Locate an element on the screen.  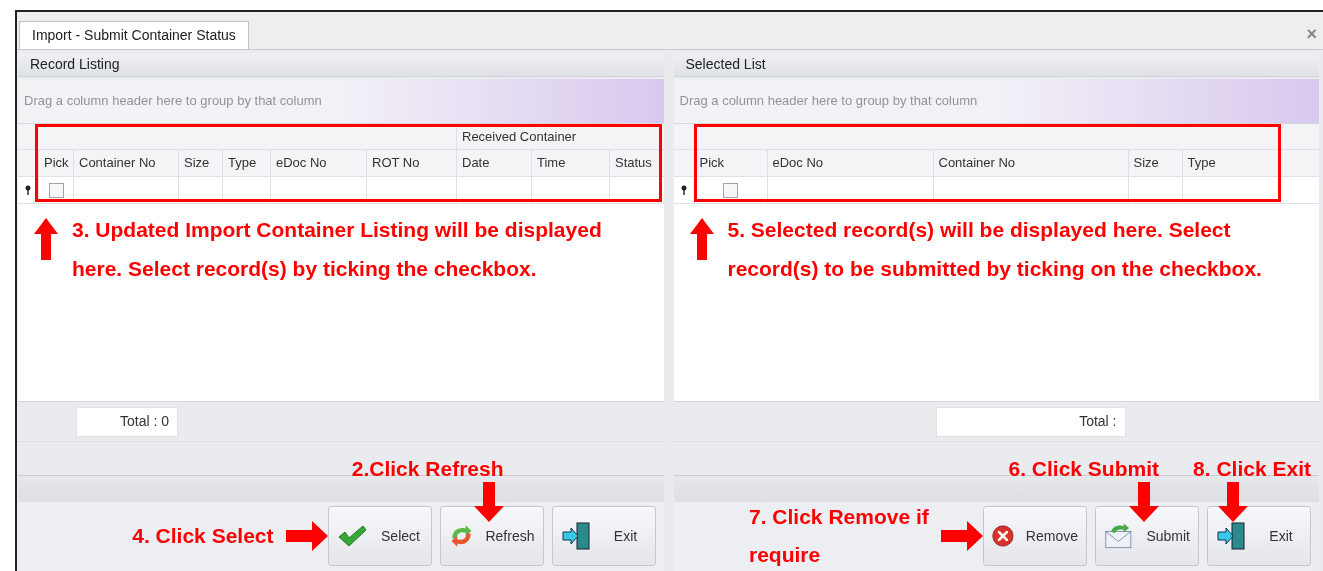
column-header: Date is located at coordinates (493, 163).